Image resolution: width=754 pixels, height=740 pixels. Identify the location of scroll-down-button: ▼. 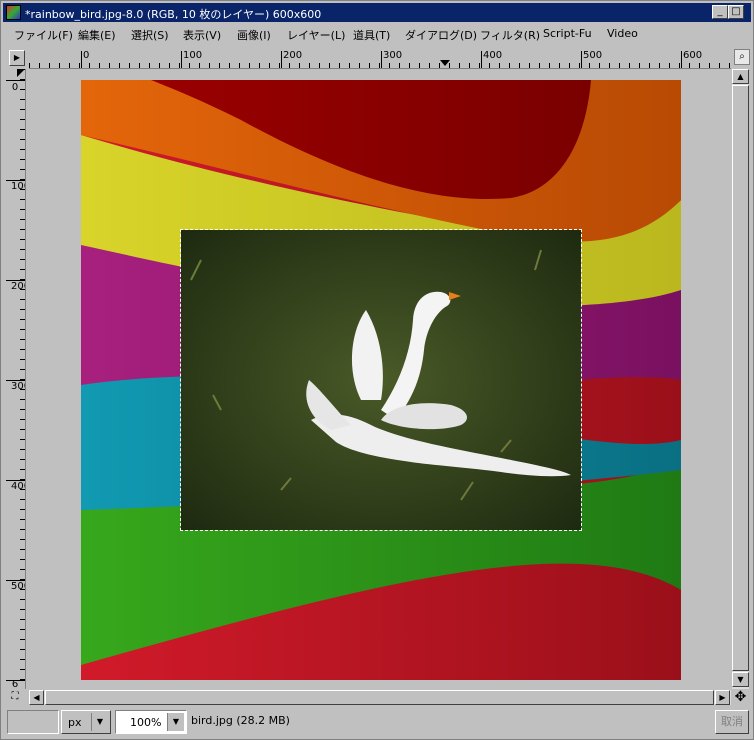
(740, 679).